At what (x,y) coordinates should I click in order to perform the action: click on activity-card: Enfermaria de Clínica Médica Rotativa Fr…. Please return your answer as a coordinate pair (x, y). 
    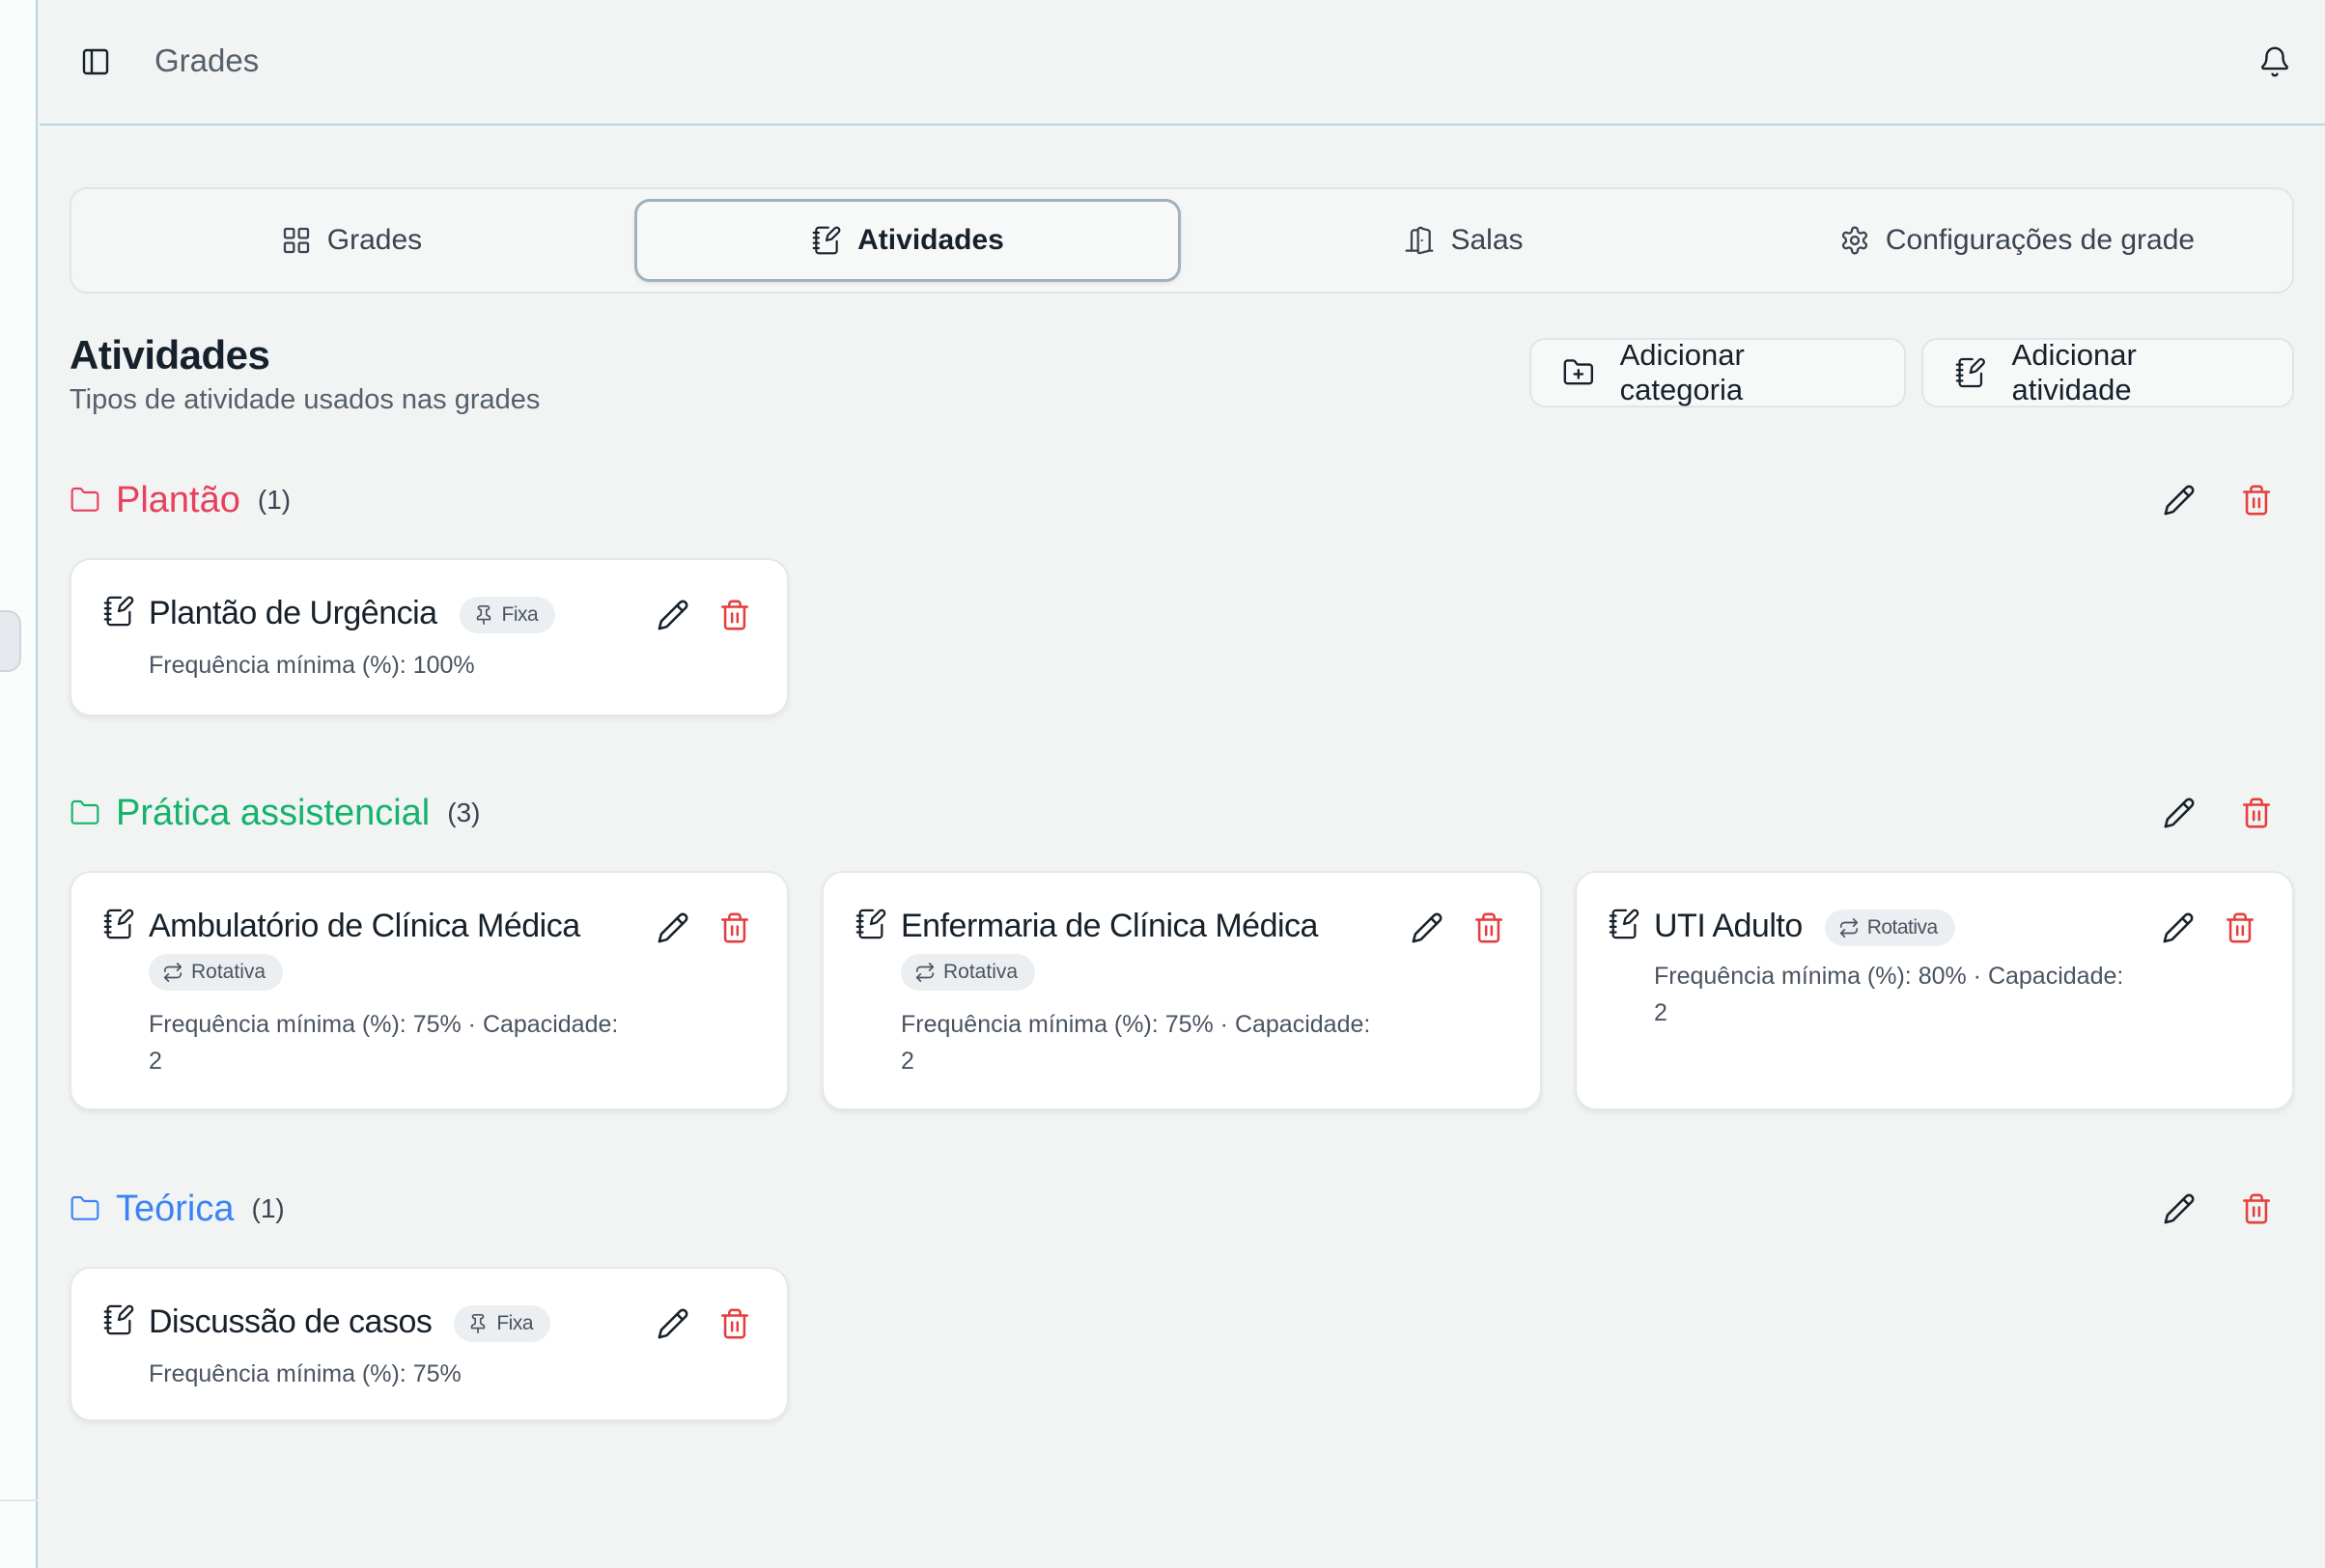
    Looking at the image, I should click on (1182, 990).